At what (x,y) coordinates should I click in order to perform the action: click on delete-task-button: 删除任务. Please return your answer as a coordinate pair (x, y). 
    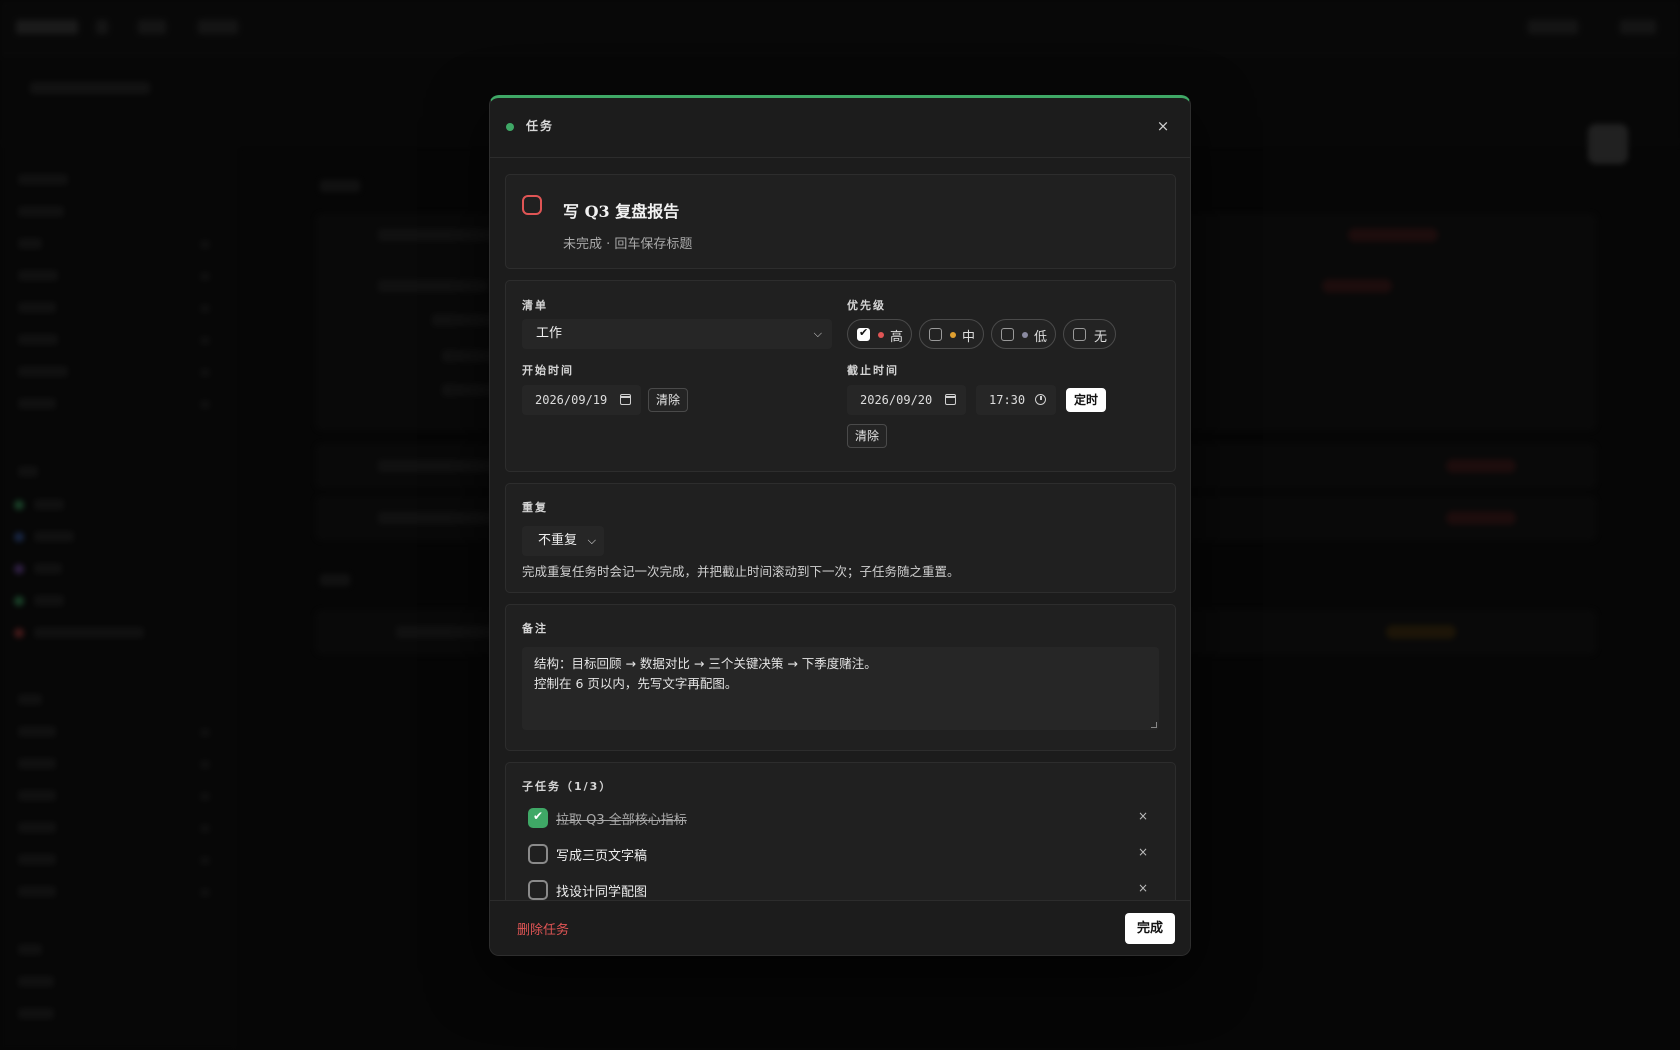
    Looking at the image, I should click on (543, 928).